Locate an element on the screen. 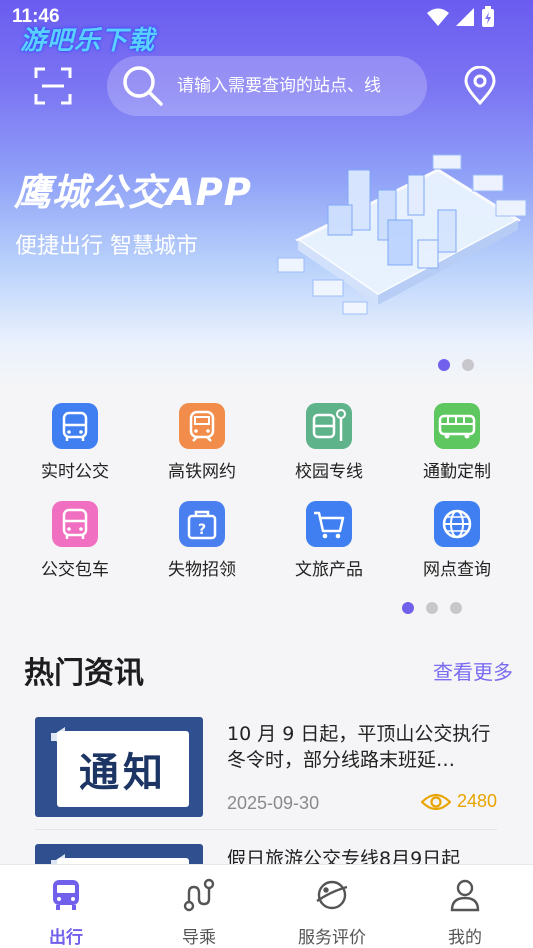  tab-travel: 出行 is located at coordinates (66, 912).